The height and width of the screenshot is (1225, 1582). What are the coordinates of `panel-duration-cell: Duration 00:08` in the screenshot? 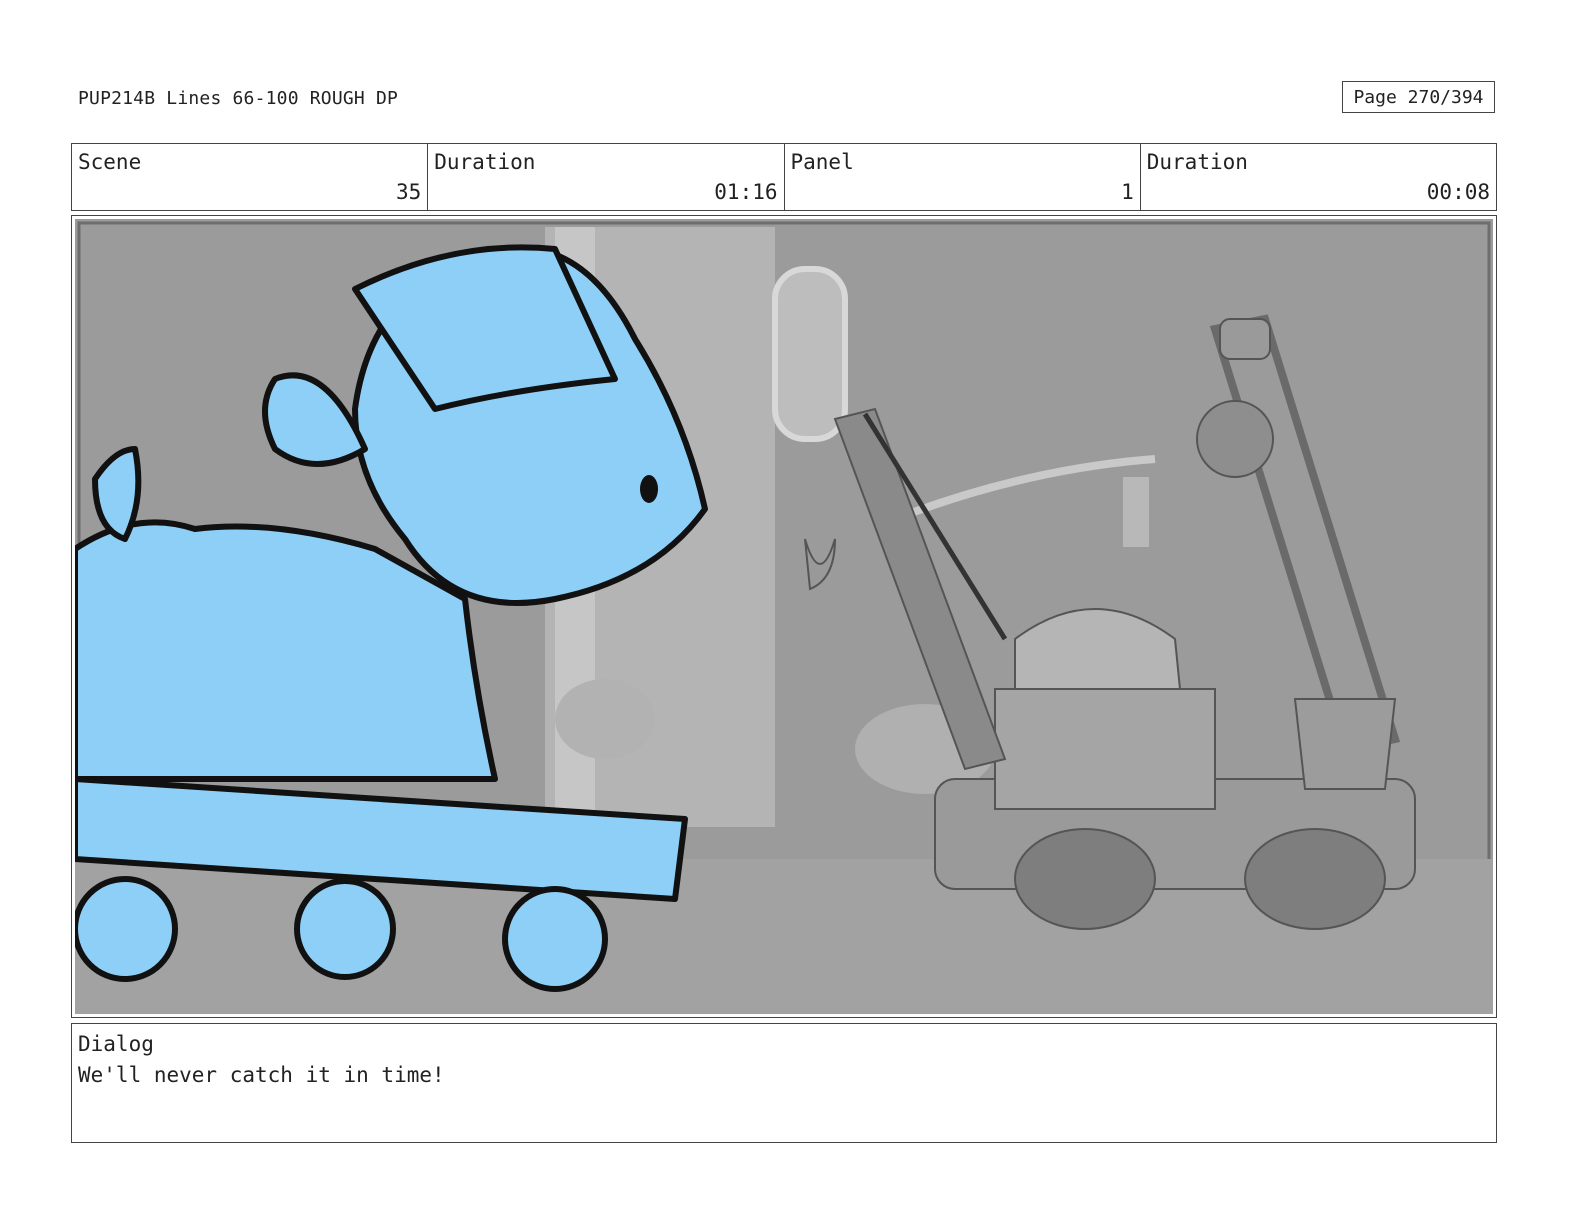 It's located at (1318, 177).